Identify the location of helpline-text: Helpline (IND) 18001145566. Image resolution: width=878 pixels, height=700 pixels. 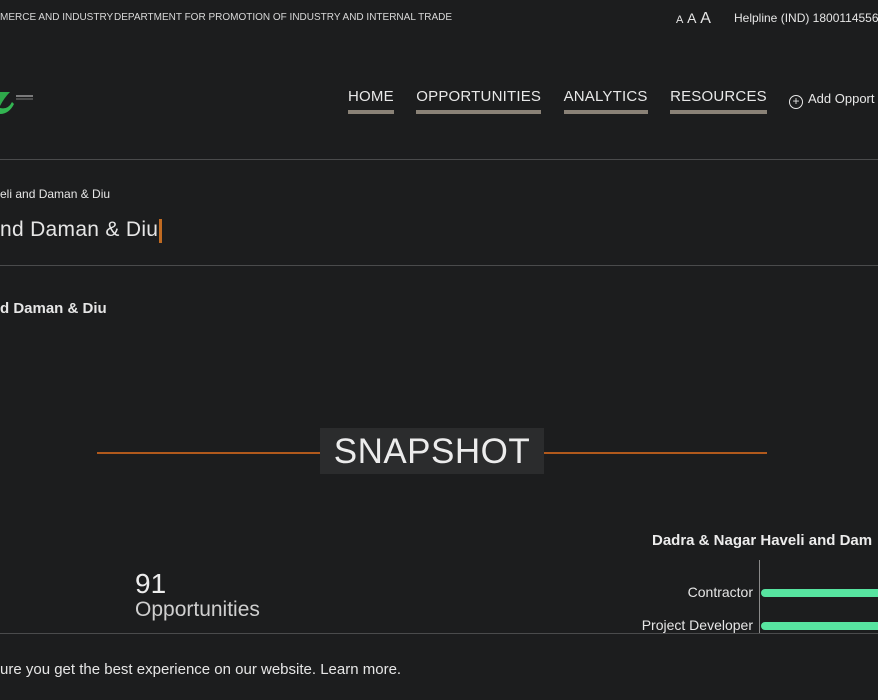
(806, 18).